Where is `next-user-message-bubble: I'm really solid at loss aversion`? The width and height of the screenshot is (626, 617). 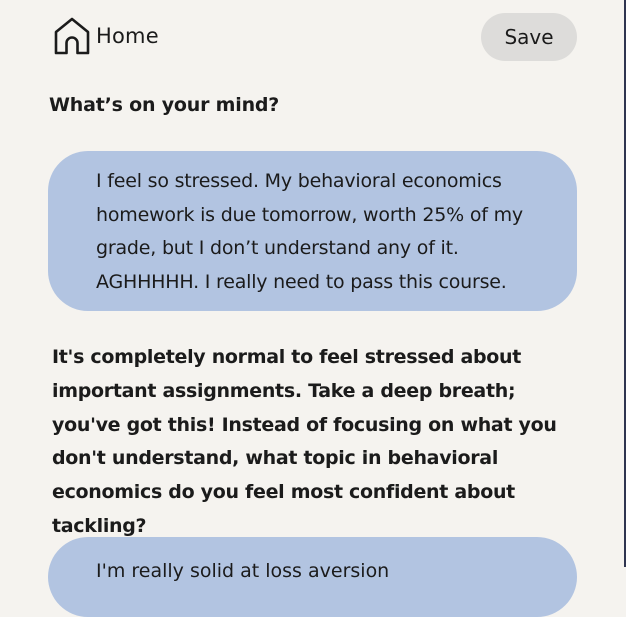 next-user-message-bubble: I'm really solid at loss aversion is located at coordinates (312, 577).